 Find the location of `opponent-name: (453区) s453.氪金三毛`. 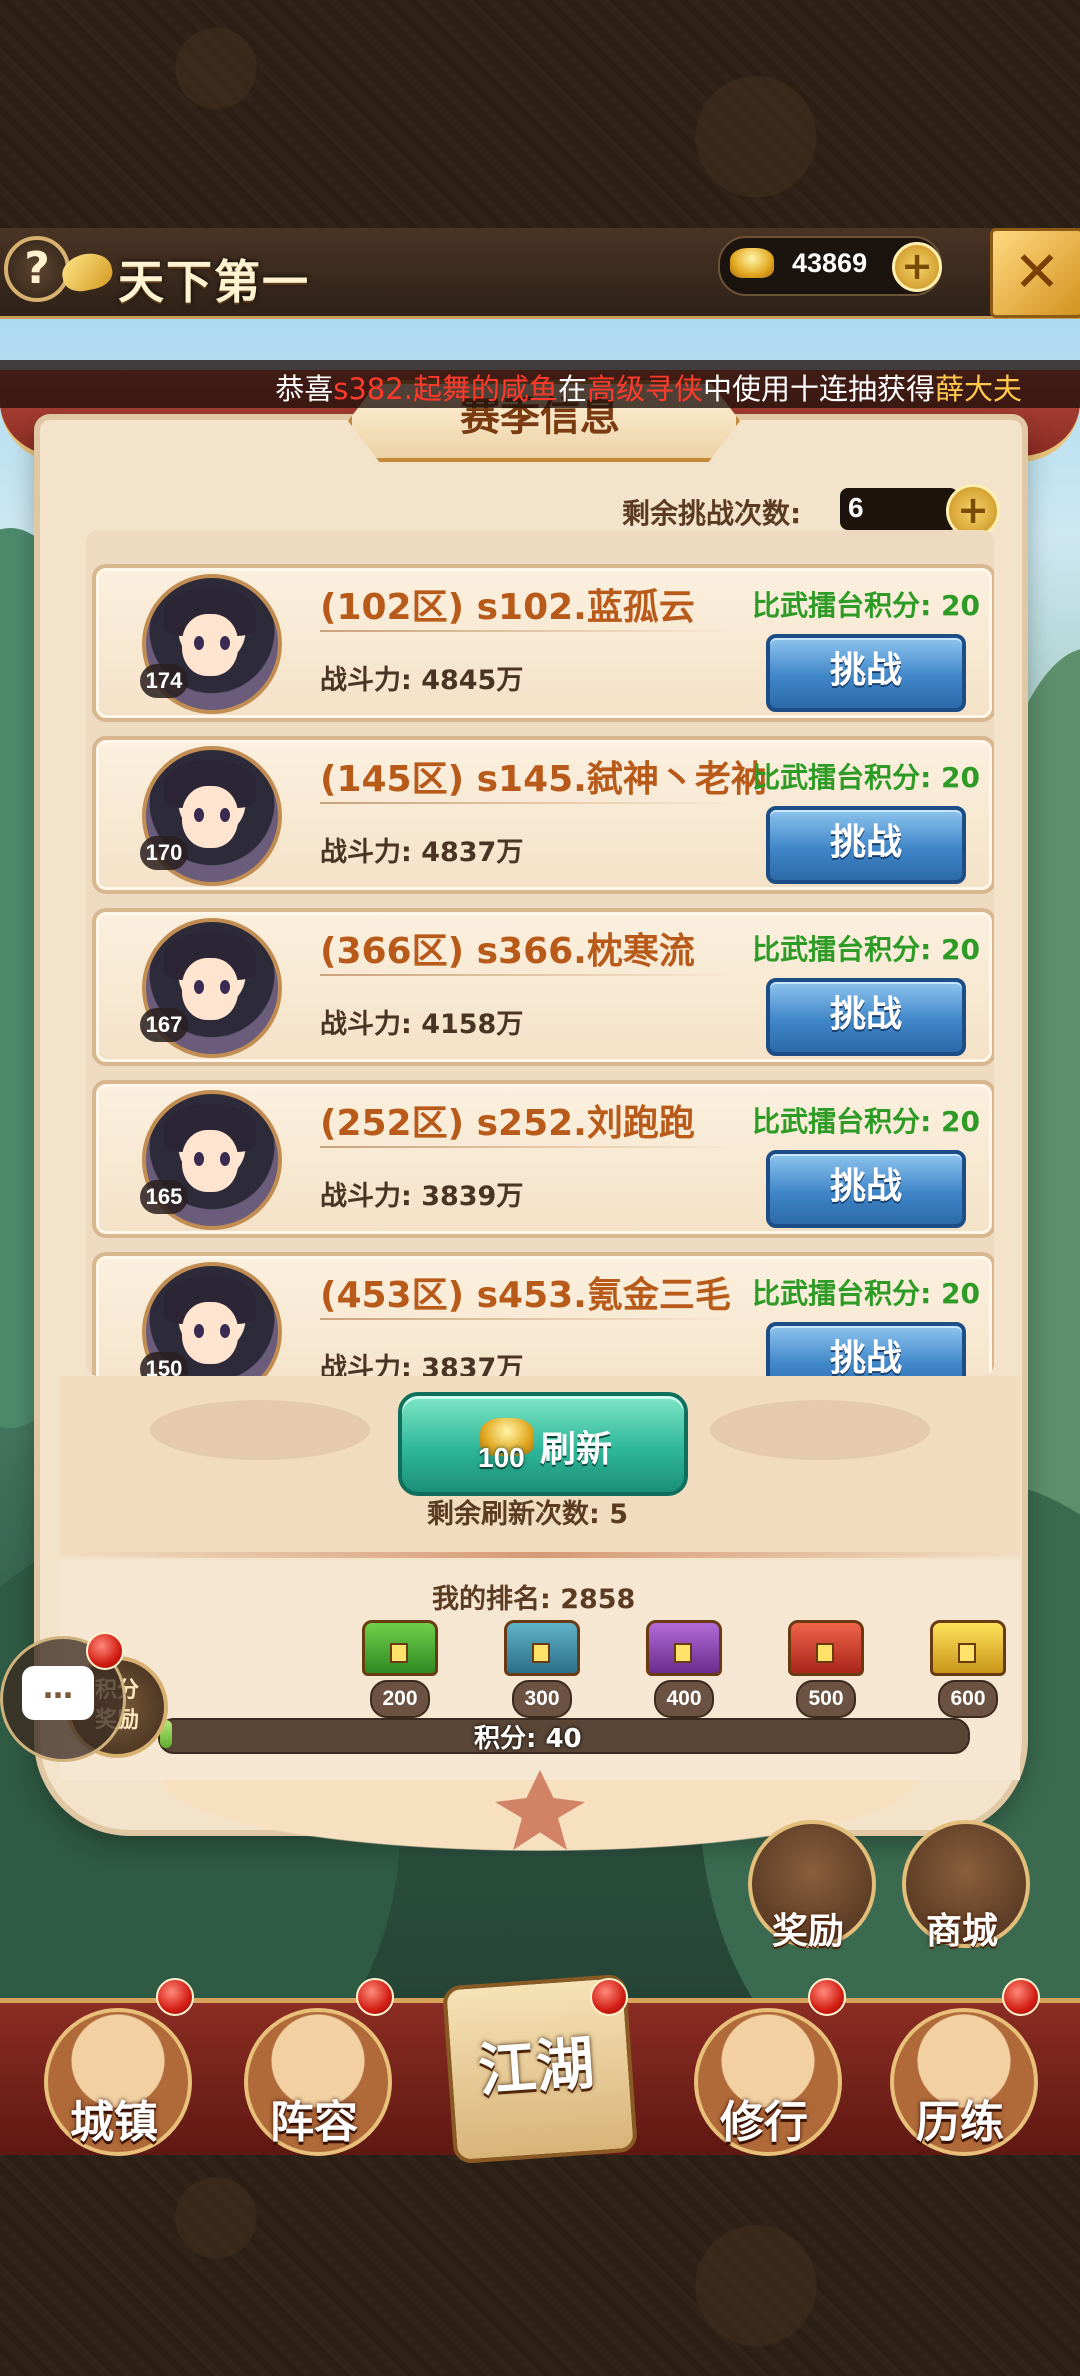

opponent-name: (453区) s453.氪金三毛 is located at coordinates (525, 1295).